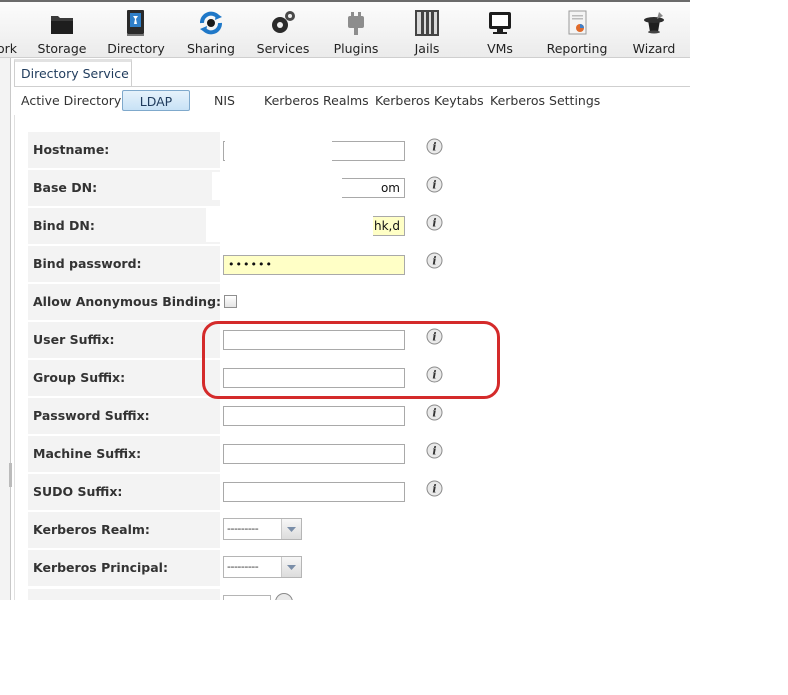  I want to click on red-highlight-annotation, so click(351, 360).